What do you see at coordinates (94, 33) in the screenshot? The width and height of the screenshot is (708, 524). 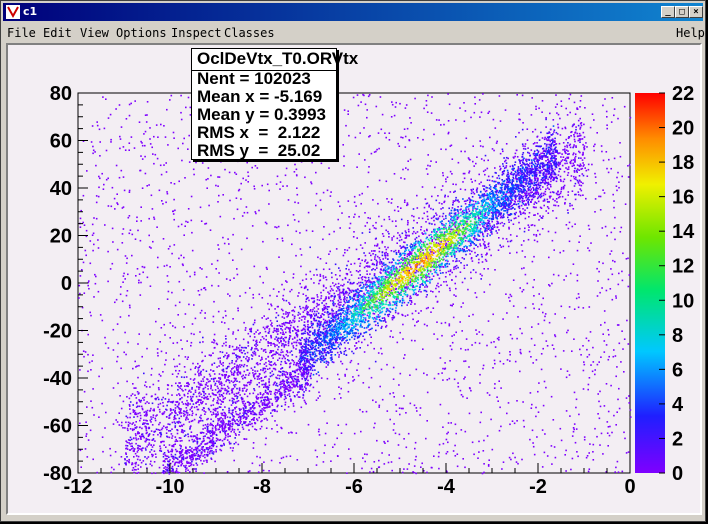 I see `menu-view: View` at bounding box center [94, 33].